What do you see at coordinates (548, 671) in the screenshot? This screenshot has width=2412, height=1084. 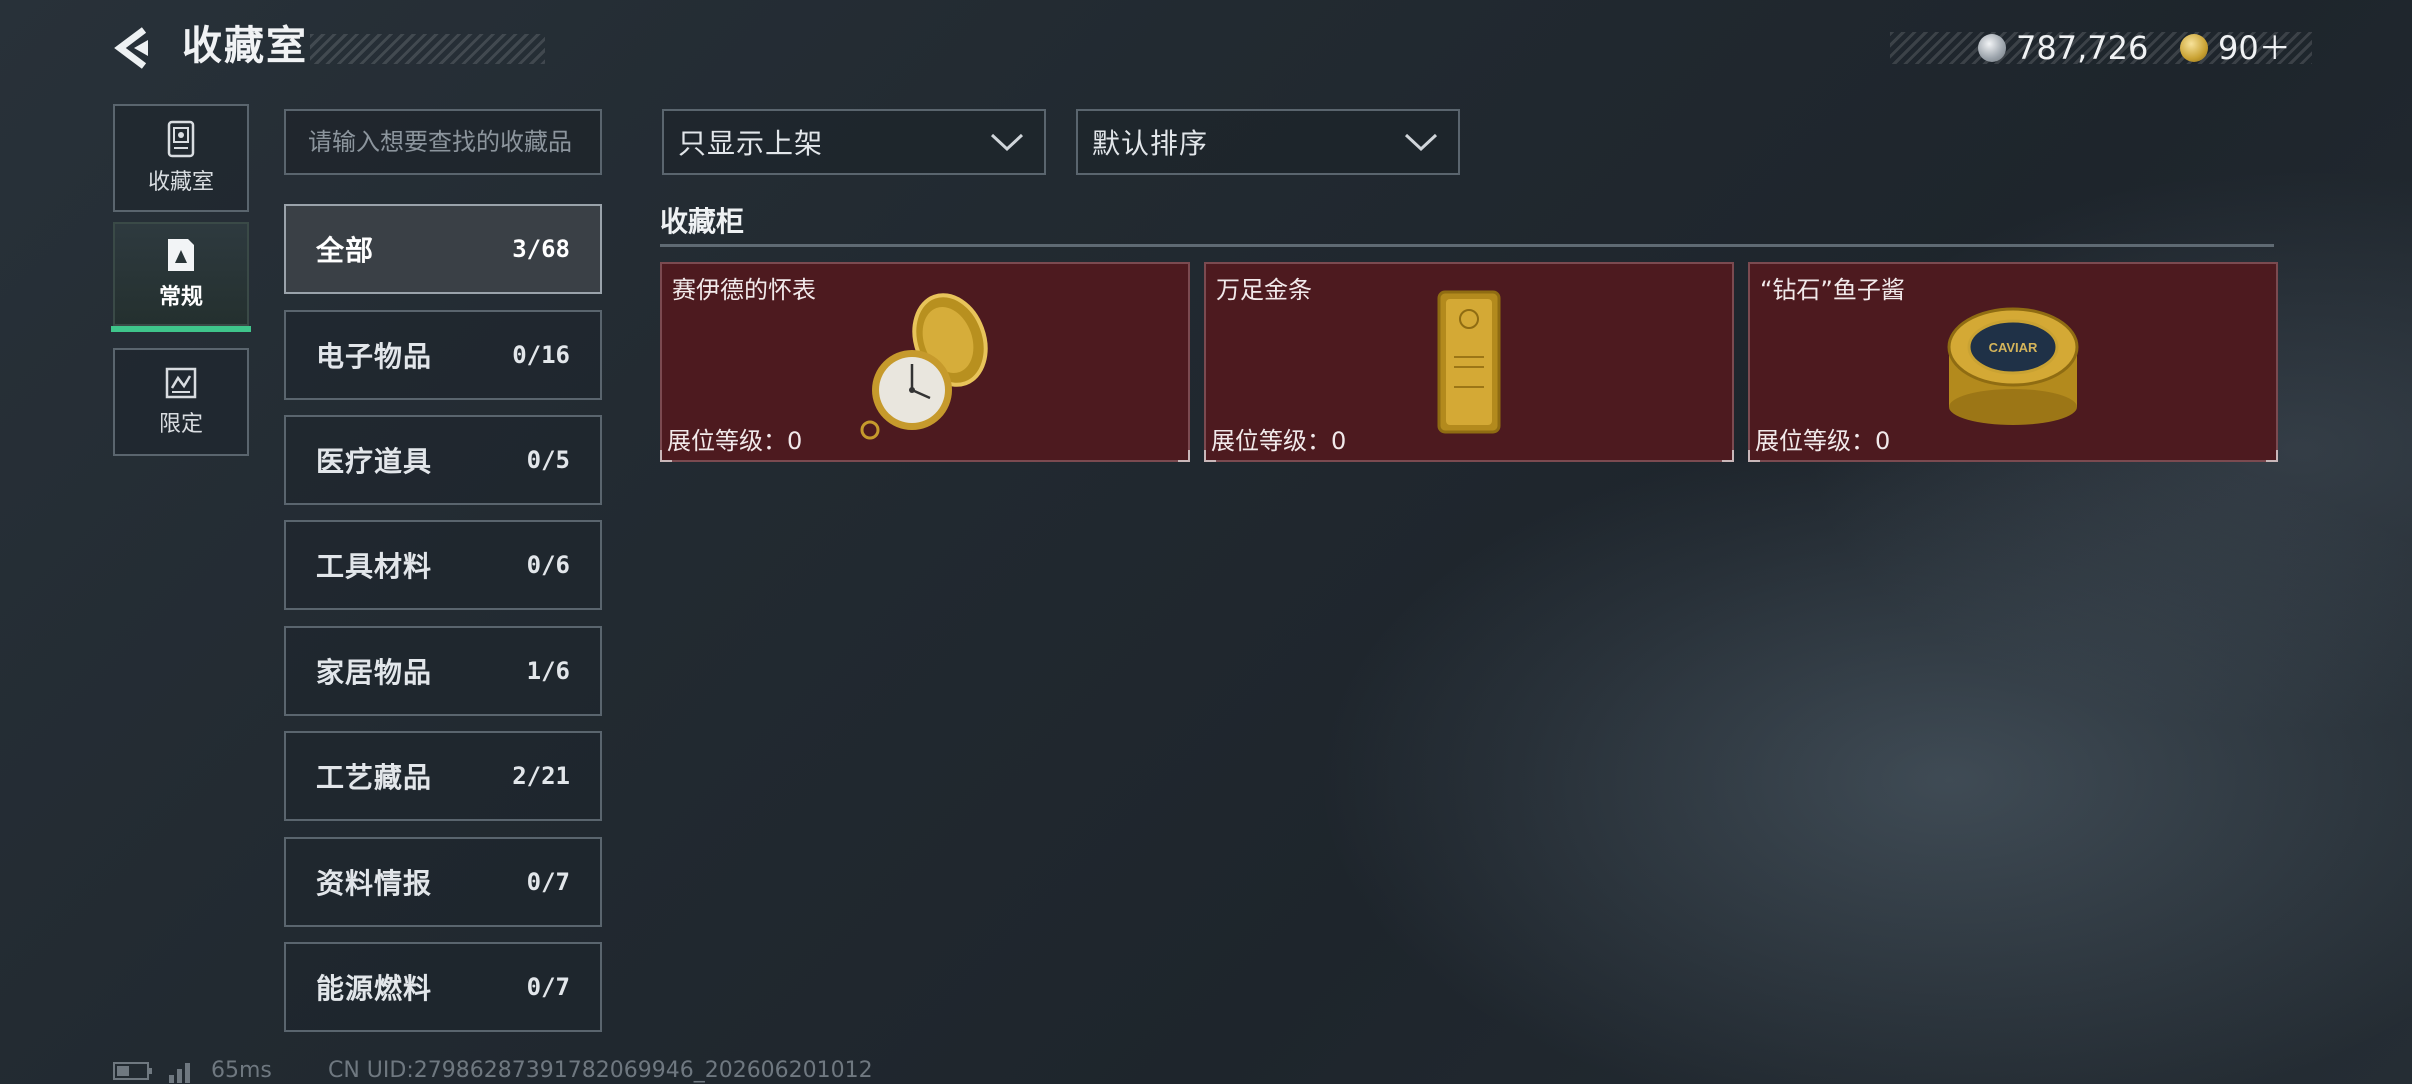 I see `category-count: 1/6` at bounding box center [548, 671].